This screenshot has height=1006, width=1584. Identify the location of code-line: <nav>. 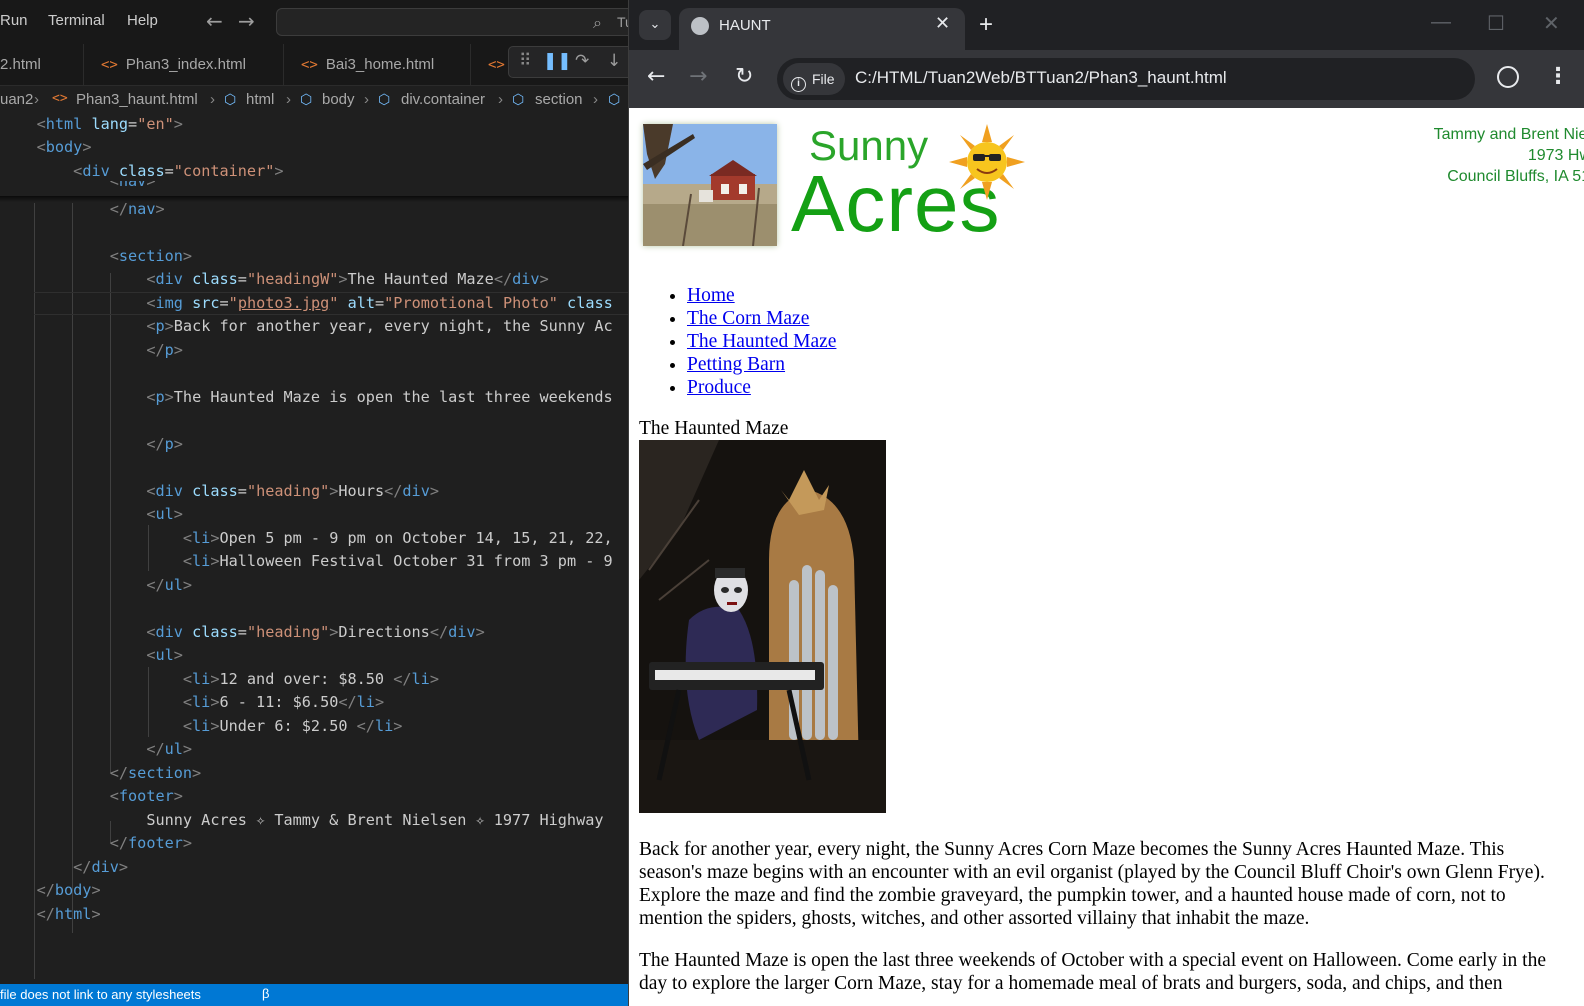
(132, 185).